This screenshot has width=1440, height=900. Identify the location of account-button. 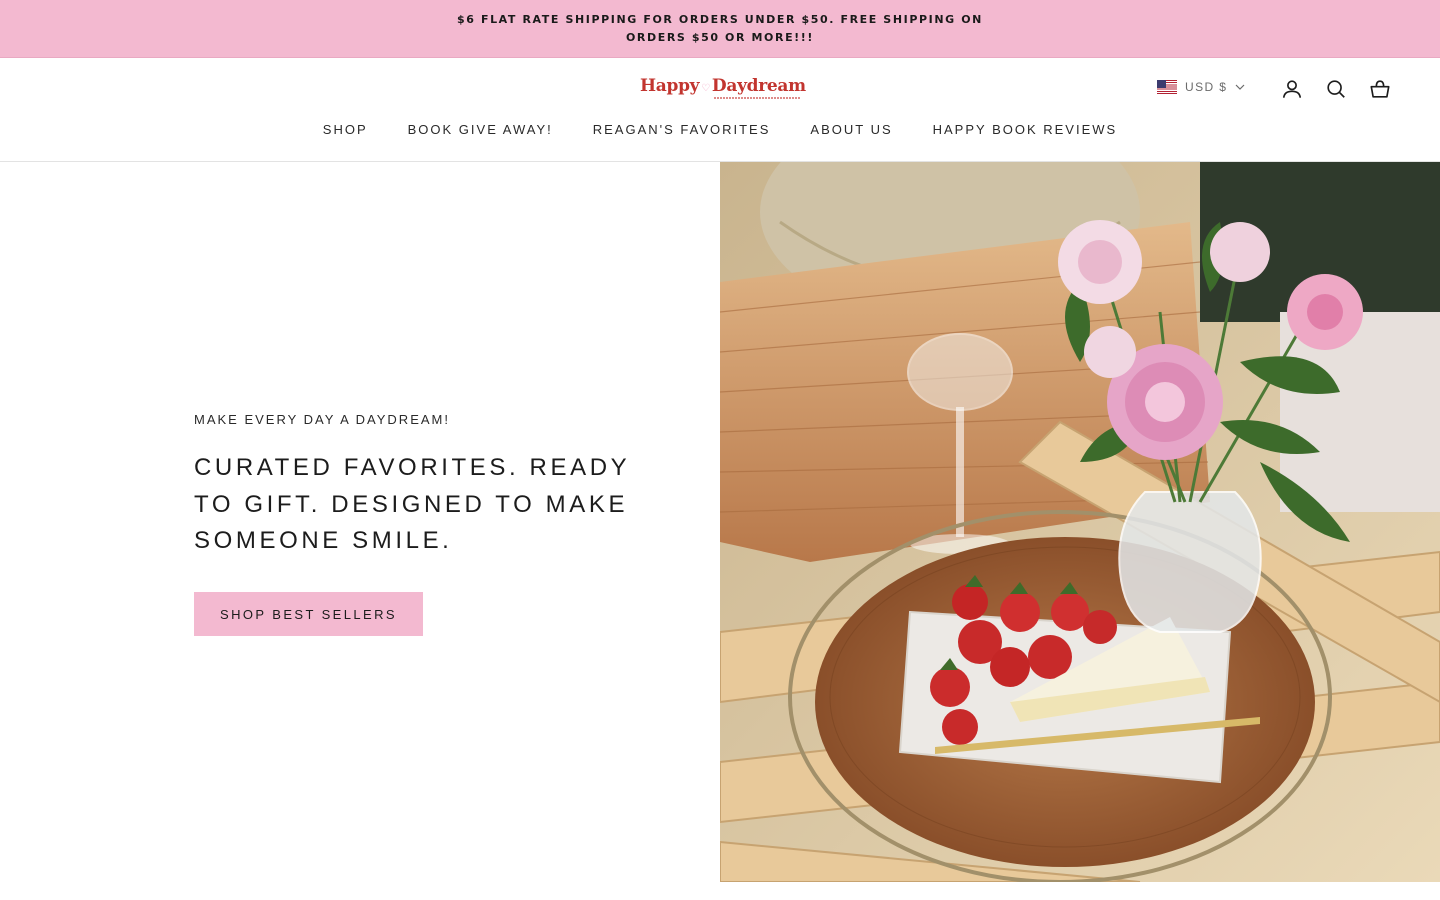
(1292, 89).